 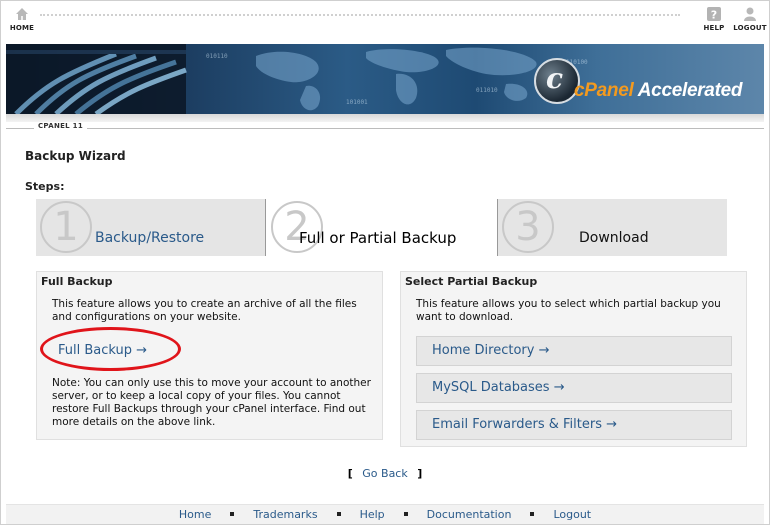 I want to click on partial-backup-heading: Select Partial Backup, so click(x=471, y=281).